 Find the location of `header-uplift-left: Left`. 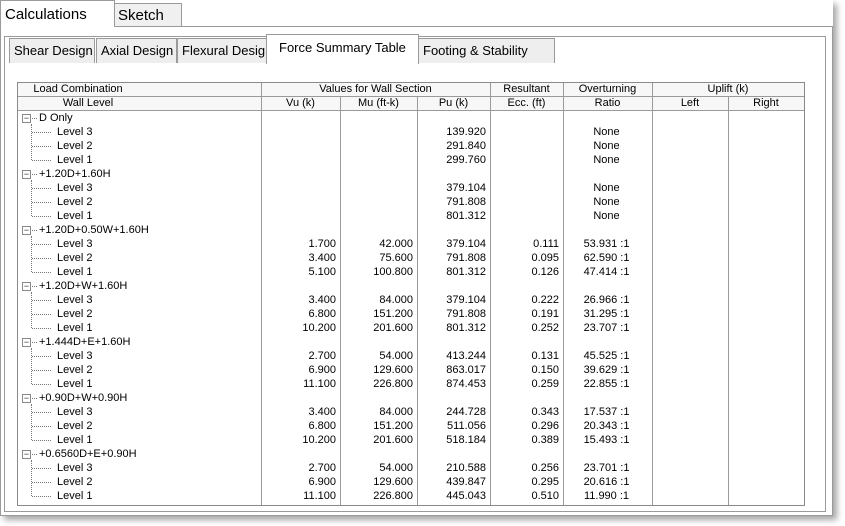

header-uplift-left: Left is located at coordinates (690, 103).